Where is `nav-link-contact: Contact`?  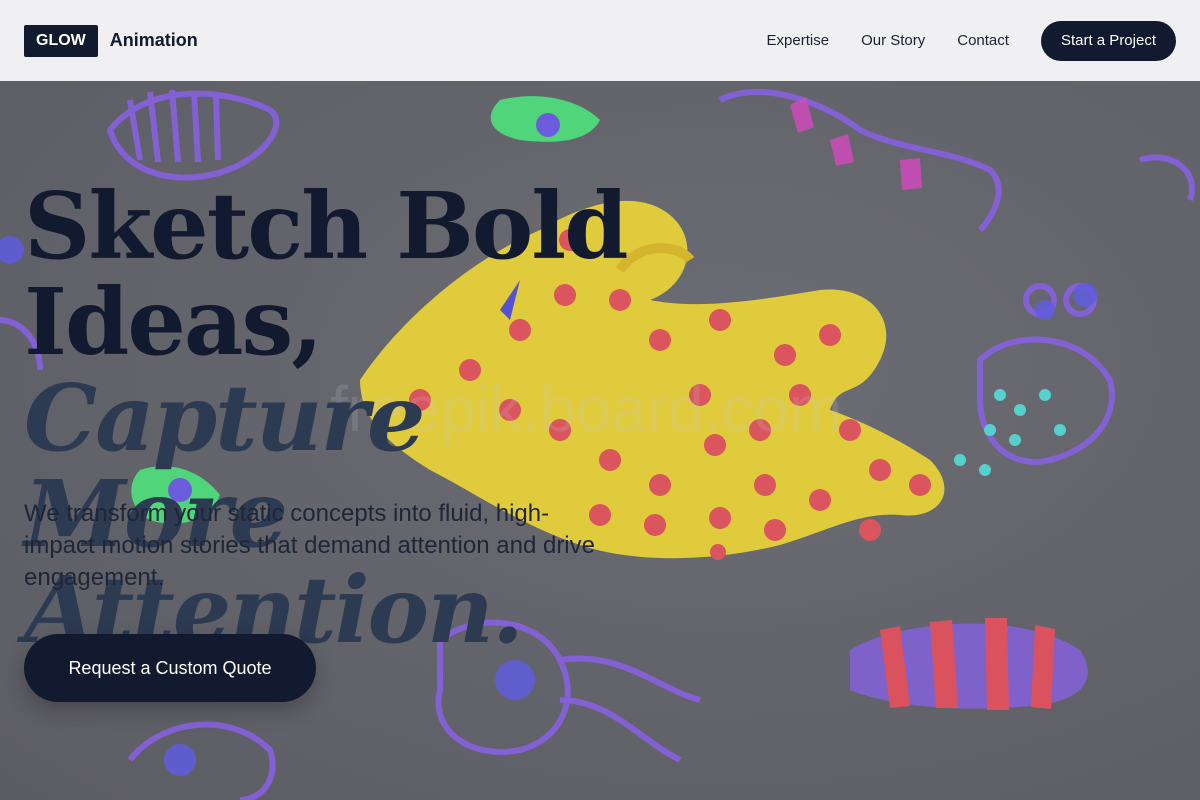 nav-link-contact: Contact is located at coordinates (983, 40).